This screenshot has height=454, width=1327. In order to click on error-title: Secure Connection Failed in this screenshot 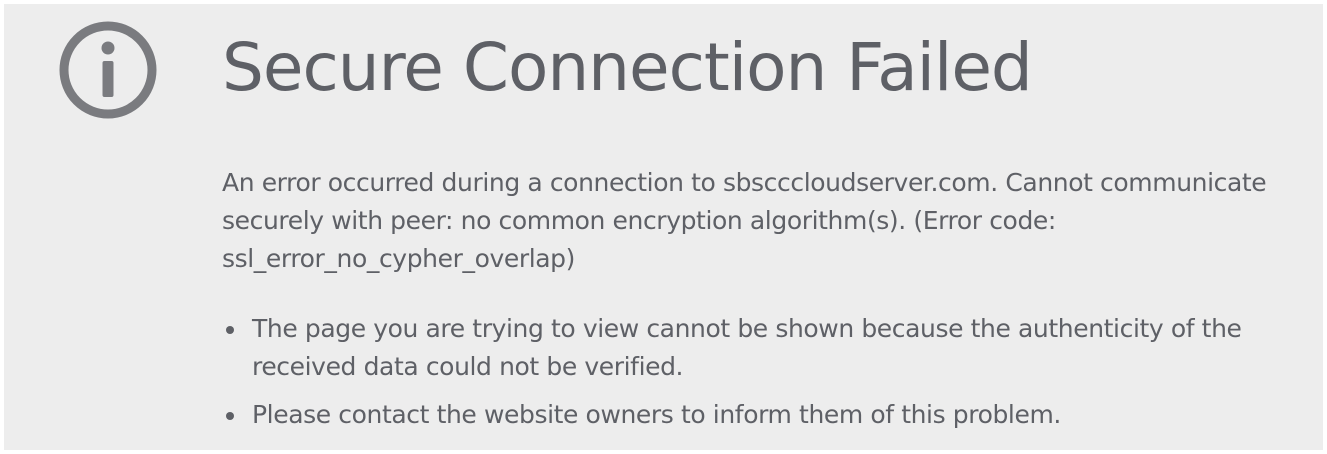, I will do `click(627, 67)`.